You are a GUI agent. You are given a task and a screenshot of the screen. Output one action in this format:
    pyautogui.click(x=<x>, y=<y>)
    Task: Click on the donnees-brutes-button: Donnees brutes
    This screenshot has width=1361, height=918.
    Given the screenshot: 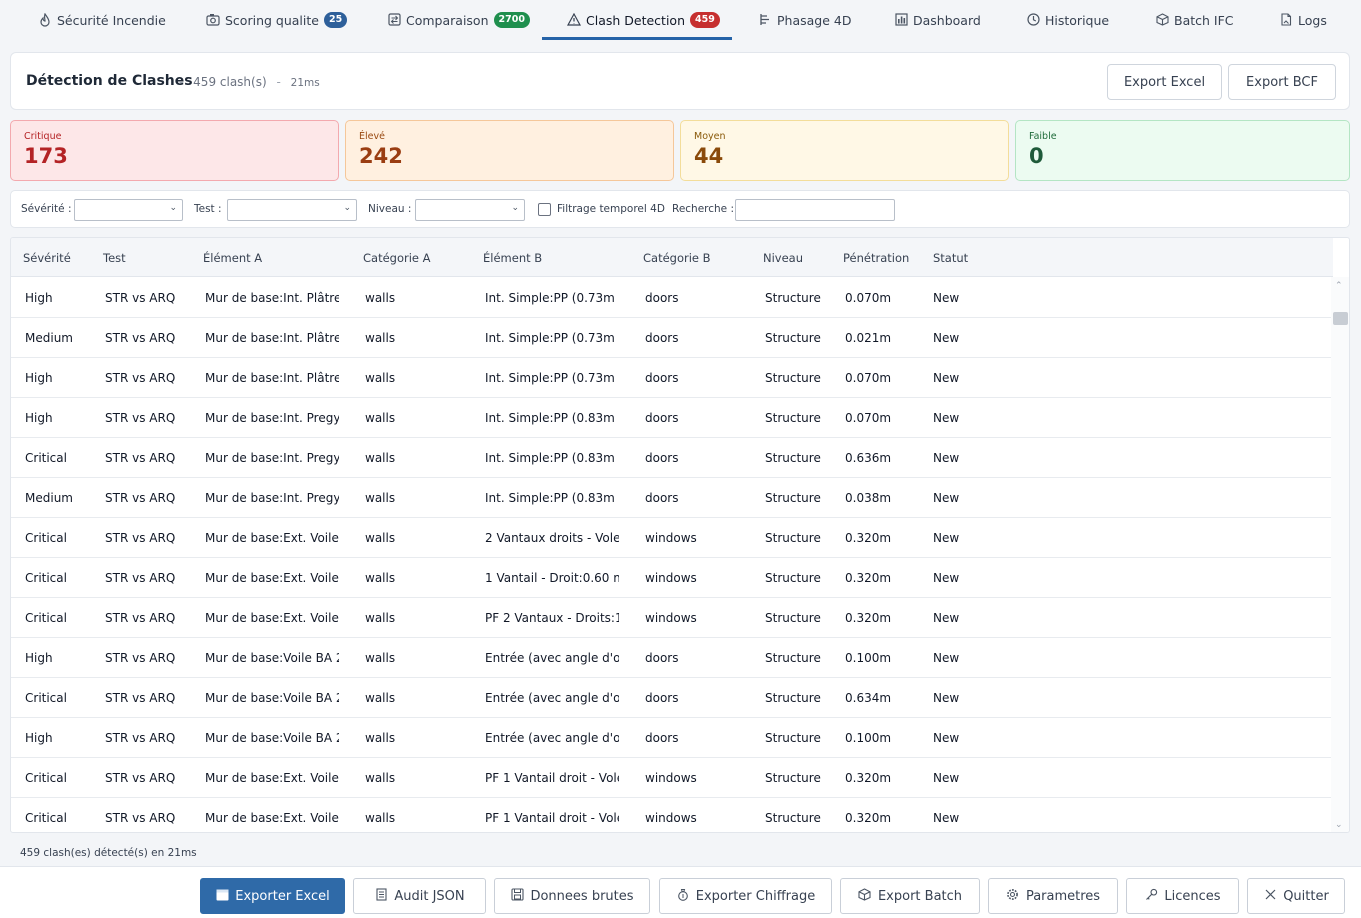 What is the action you would take?
    pyautogui.click(x=572, y=896)
    